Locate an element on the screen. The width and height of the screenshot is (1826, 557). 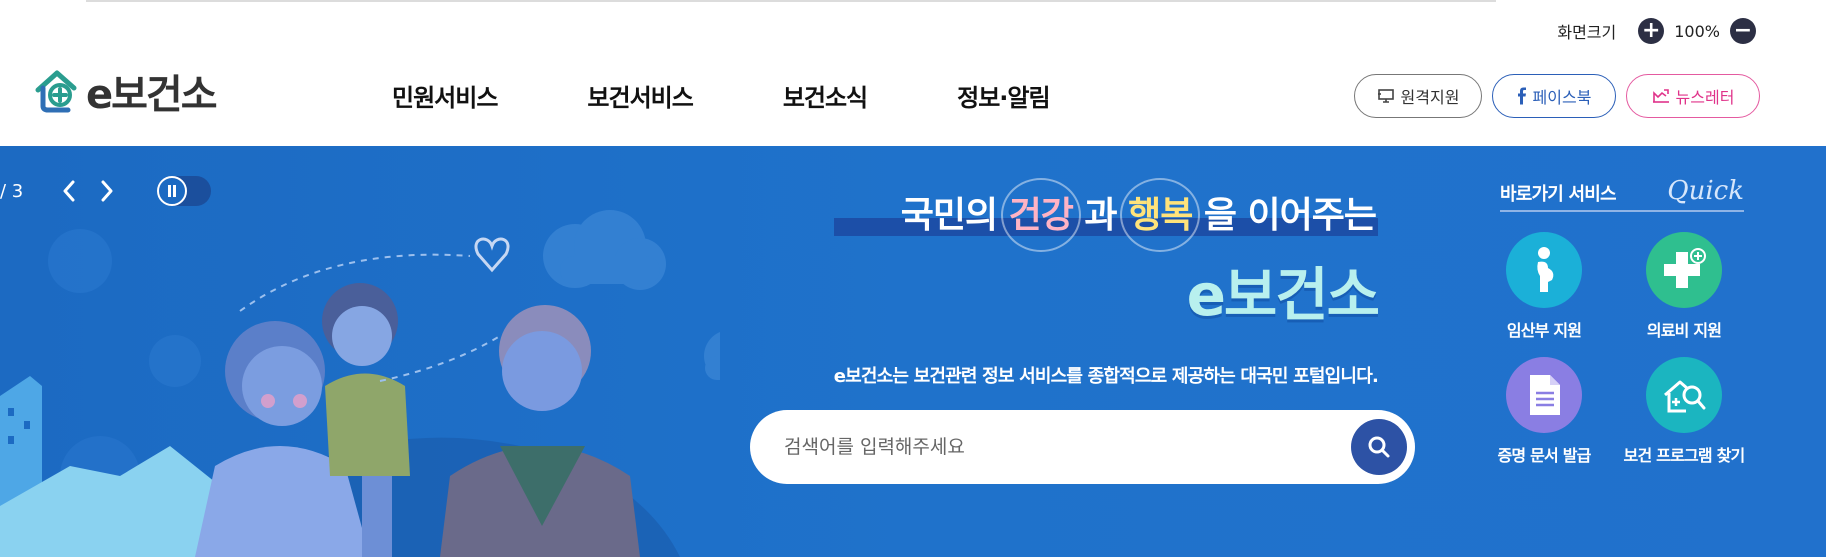
search-icon is located at coordinates (1379, 447).